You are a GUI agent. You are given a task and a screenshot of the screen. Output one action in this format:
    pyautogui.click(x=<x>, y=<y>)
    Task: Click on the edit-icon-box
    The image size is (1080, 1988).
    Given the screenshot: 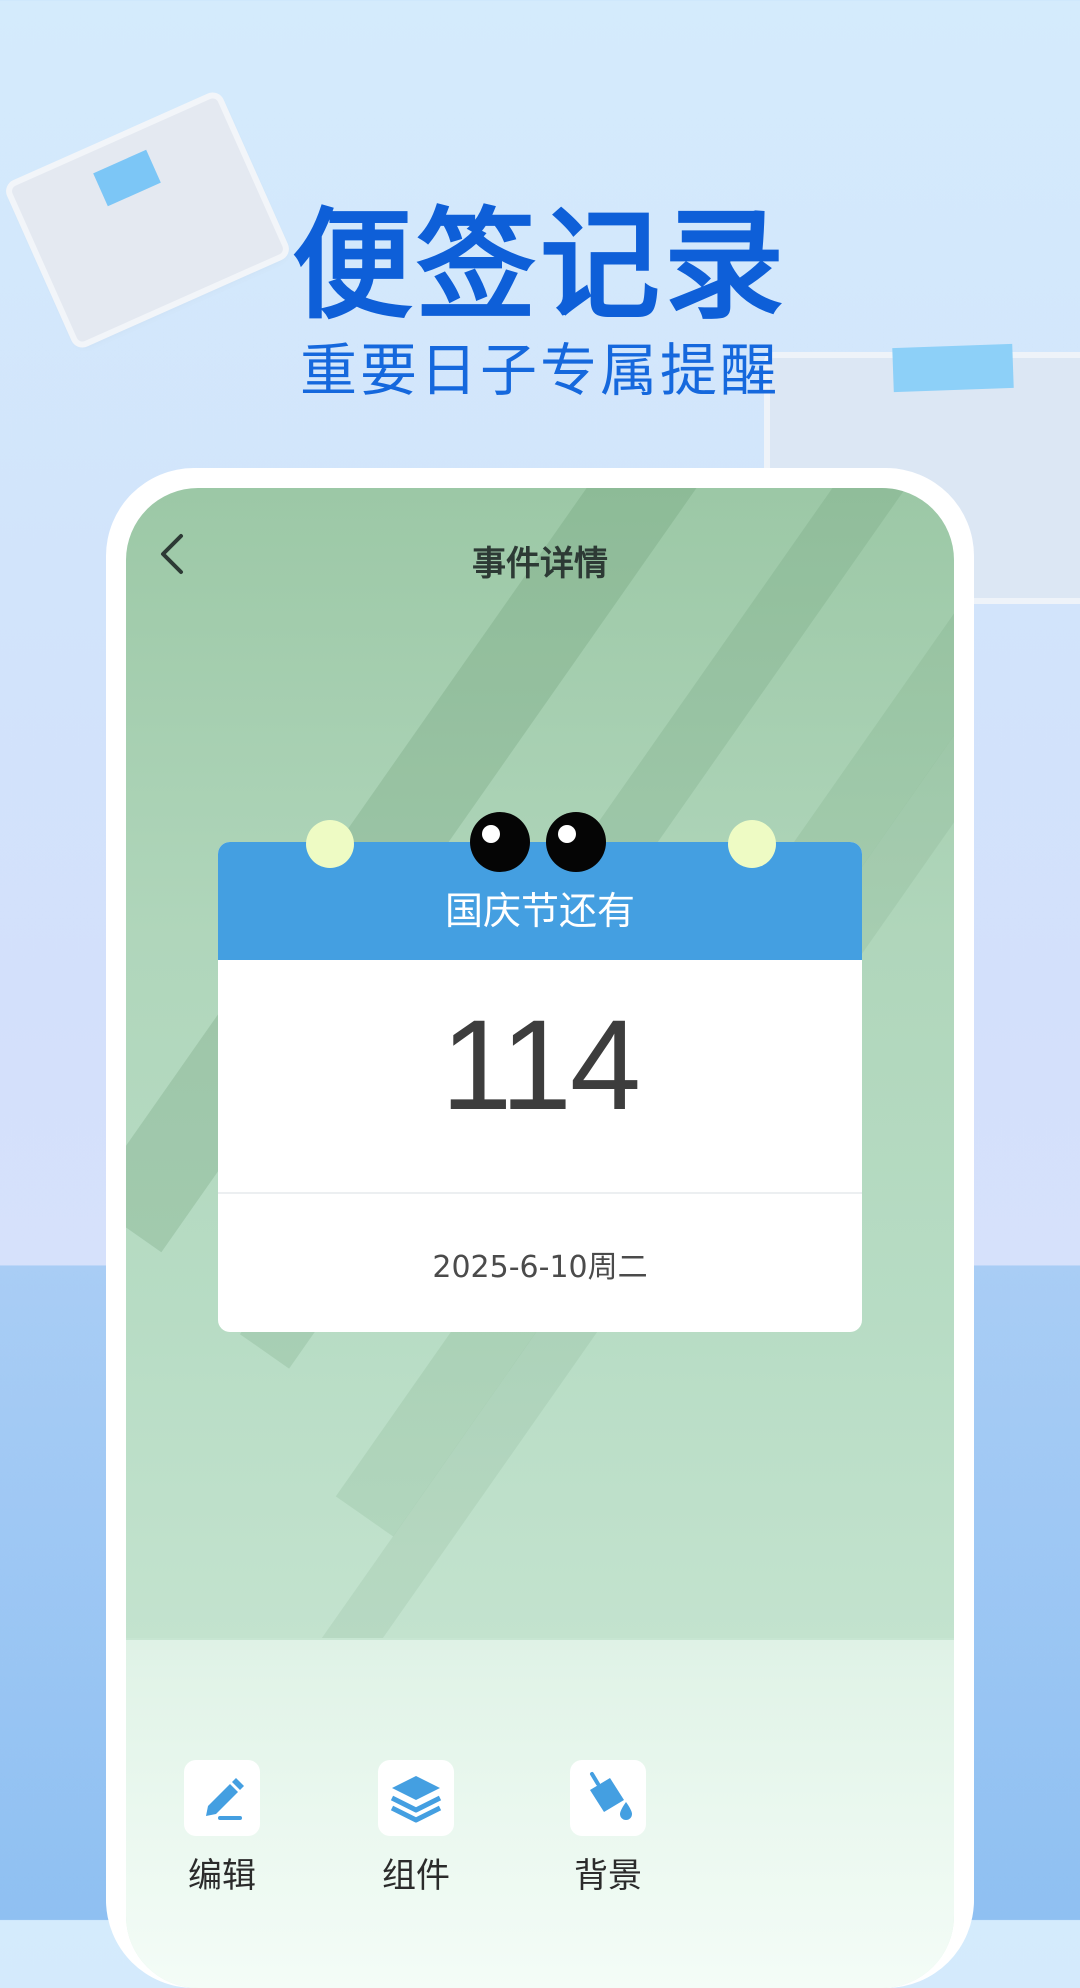 What is the action you would take?
    pyautogui.click(x=222, y=1798)
    